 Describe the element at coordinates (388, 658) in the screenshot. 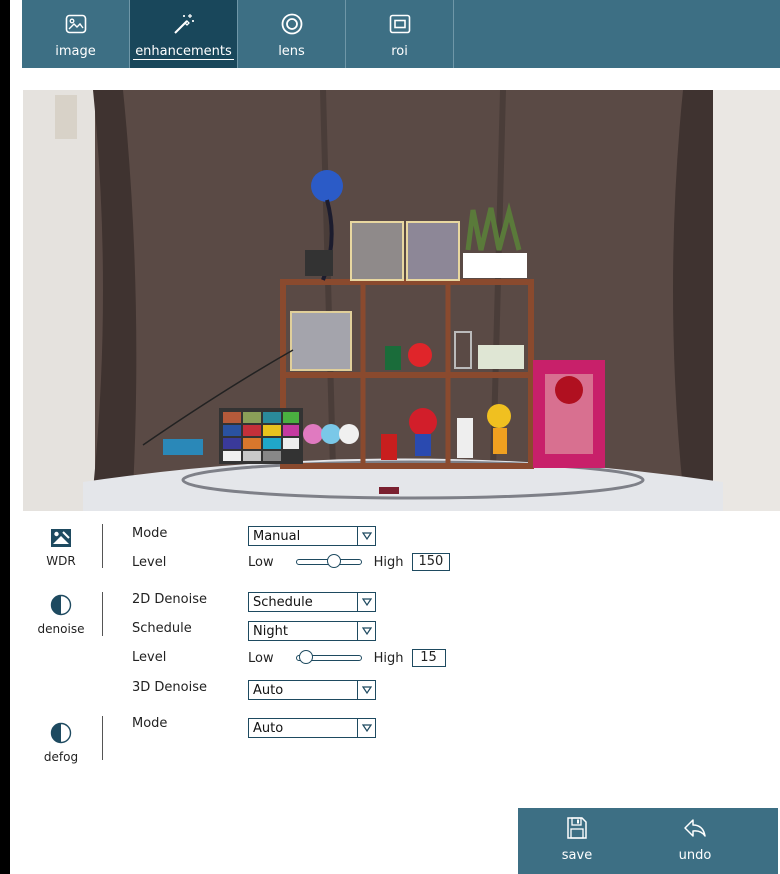

I see `denoise-level-high: High` at that location.